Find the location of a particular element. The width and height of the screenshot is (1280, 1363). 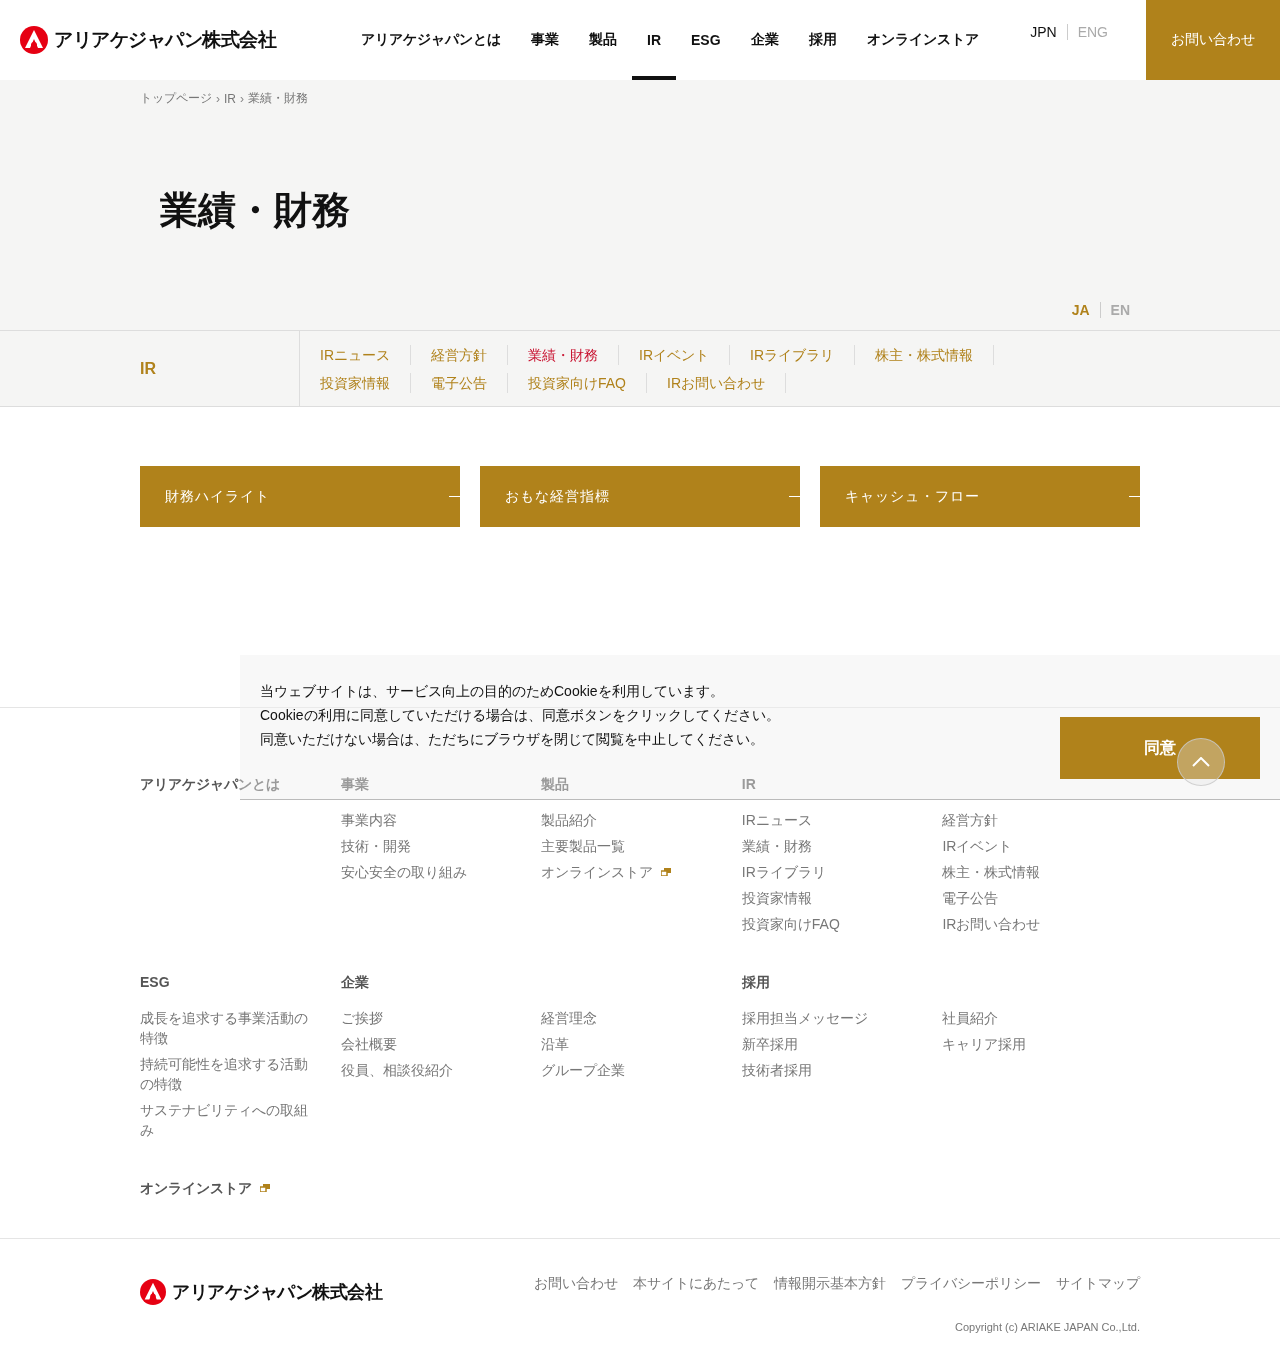

cookie-notice-text: Cookieの利用に同意していただける場合は、同意ボタンをクリックしてください。 is located at coordinates (520, 715).